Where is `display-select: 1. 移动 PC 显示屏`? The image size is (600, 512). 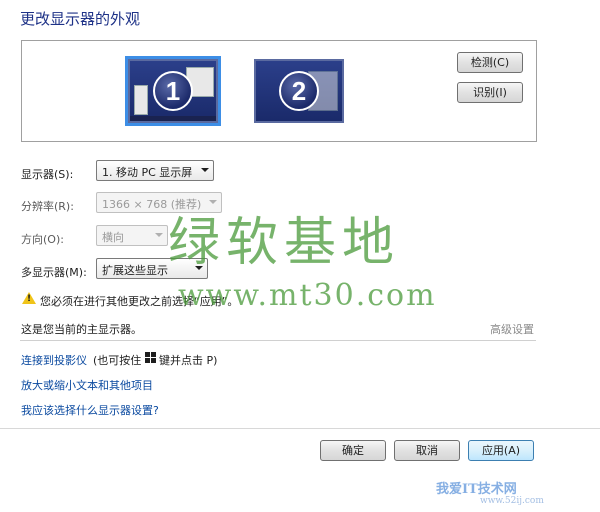
display-select: 1. 移动 PC 显示屏 is located at coordinates (155, 170).